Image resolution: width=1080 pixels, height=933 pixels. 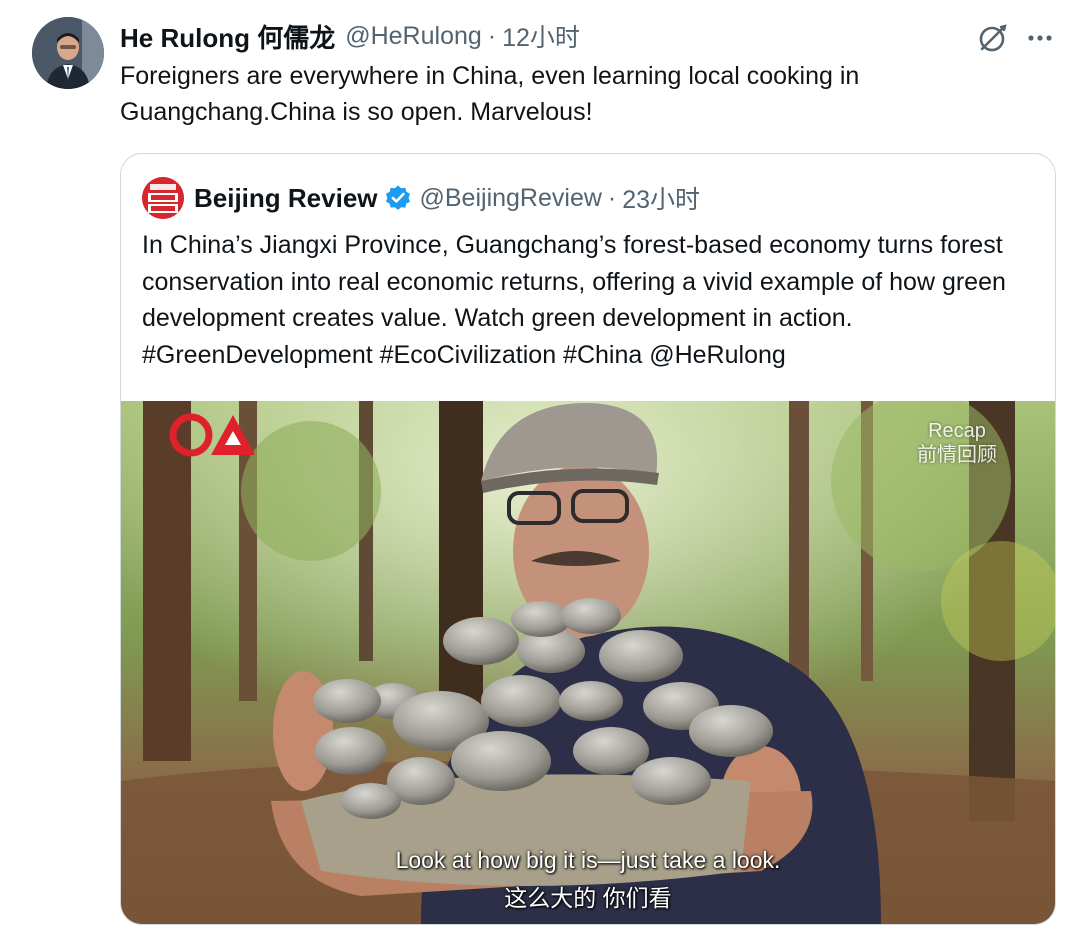 What do you see at coordinates (957, 431) in the screenshot?
I see `recap-label-en: Recap` at bounding box center [957, 431].